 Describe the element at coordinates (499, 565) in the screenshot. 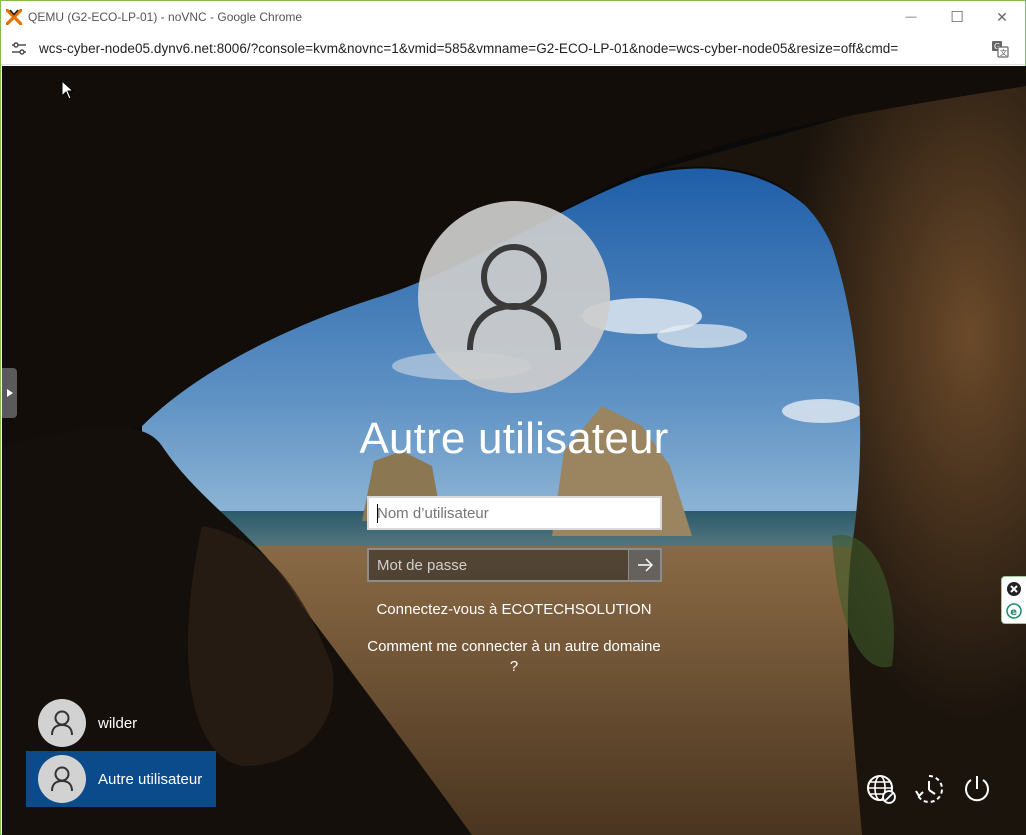

I see `password-field` at that location.